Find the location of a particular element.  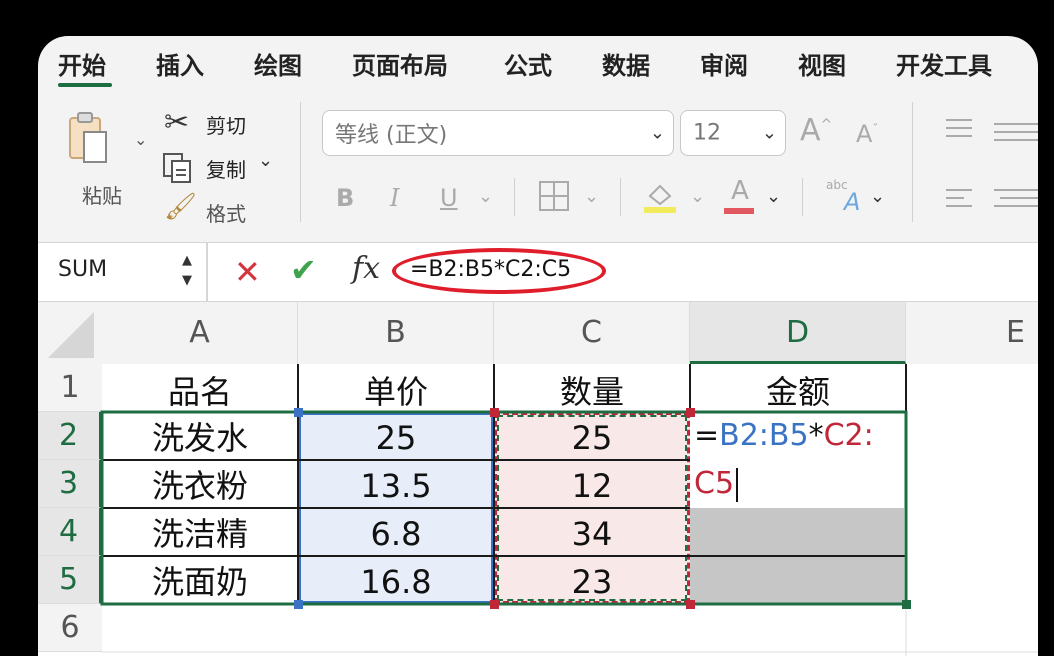

cell-a2: 洗发水 is located at coordinates (200, 436).